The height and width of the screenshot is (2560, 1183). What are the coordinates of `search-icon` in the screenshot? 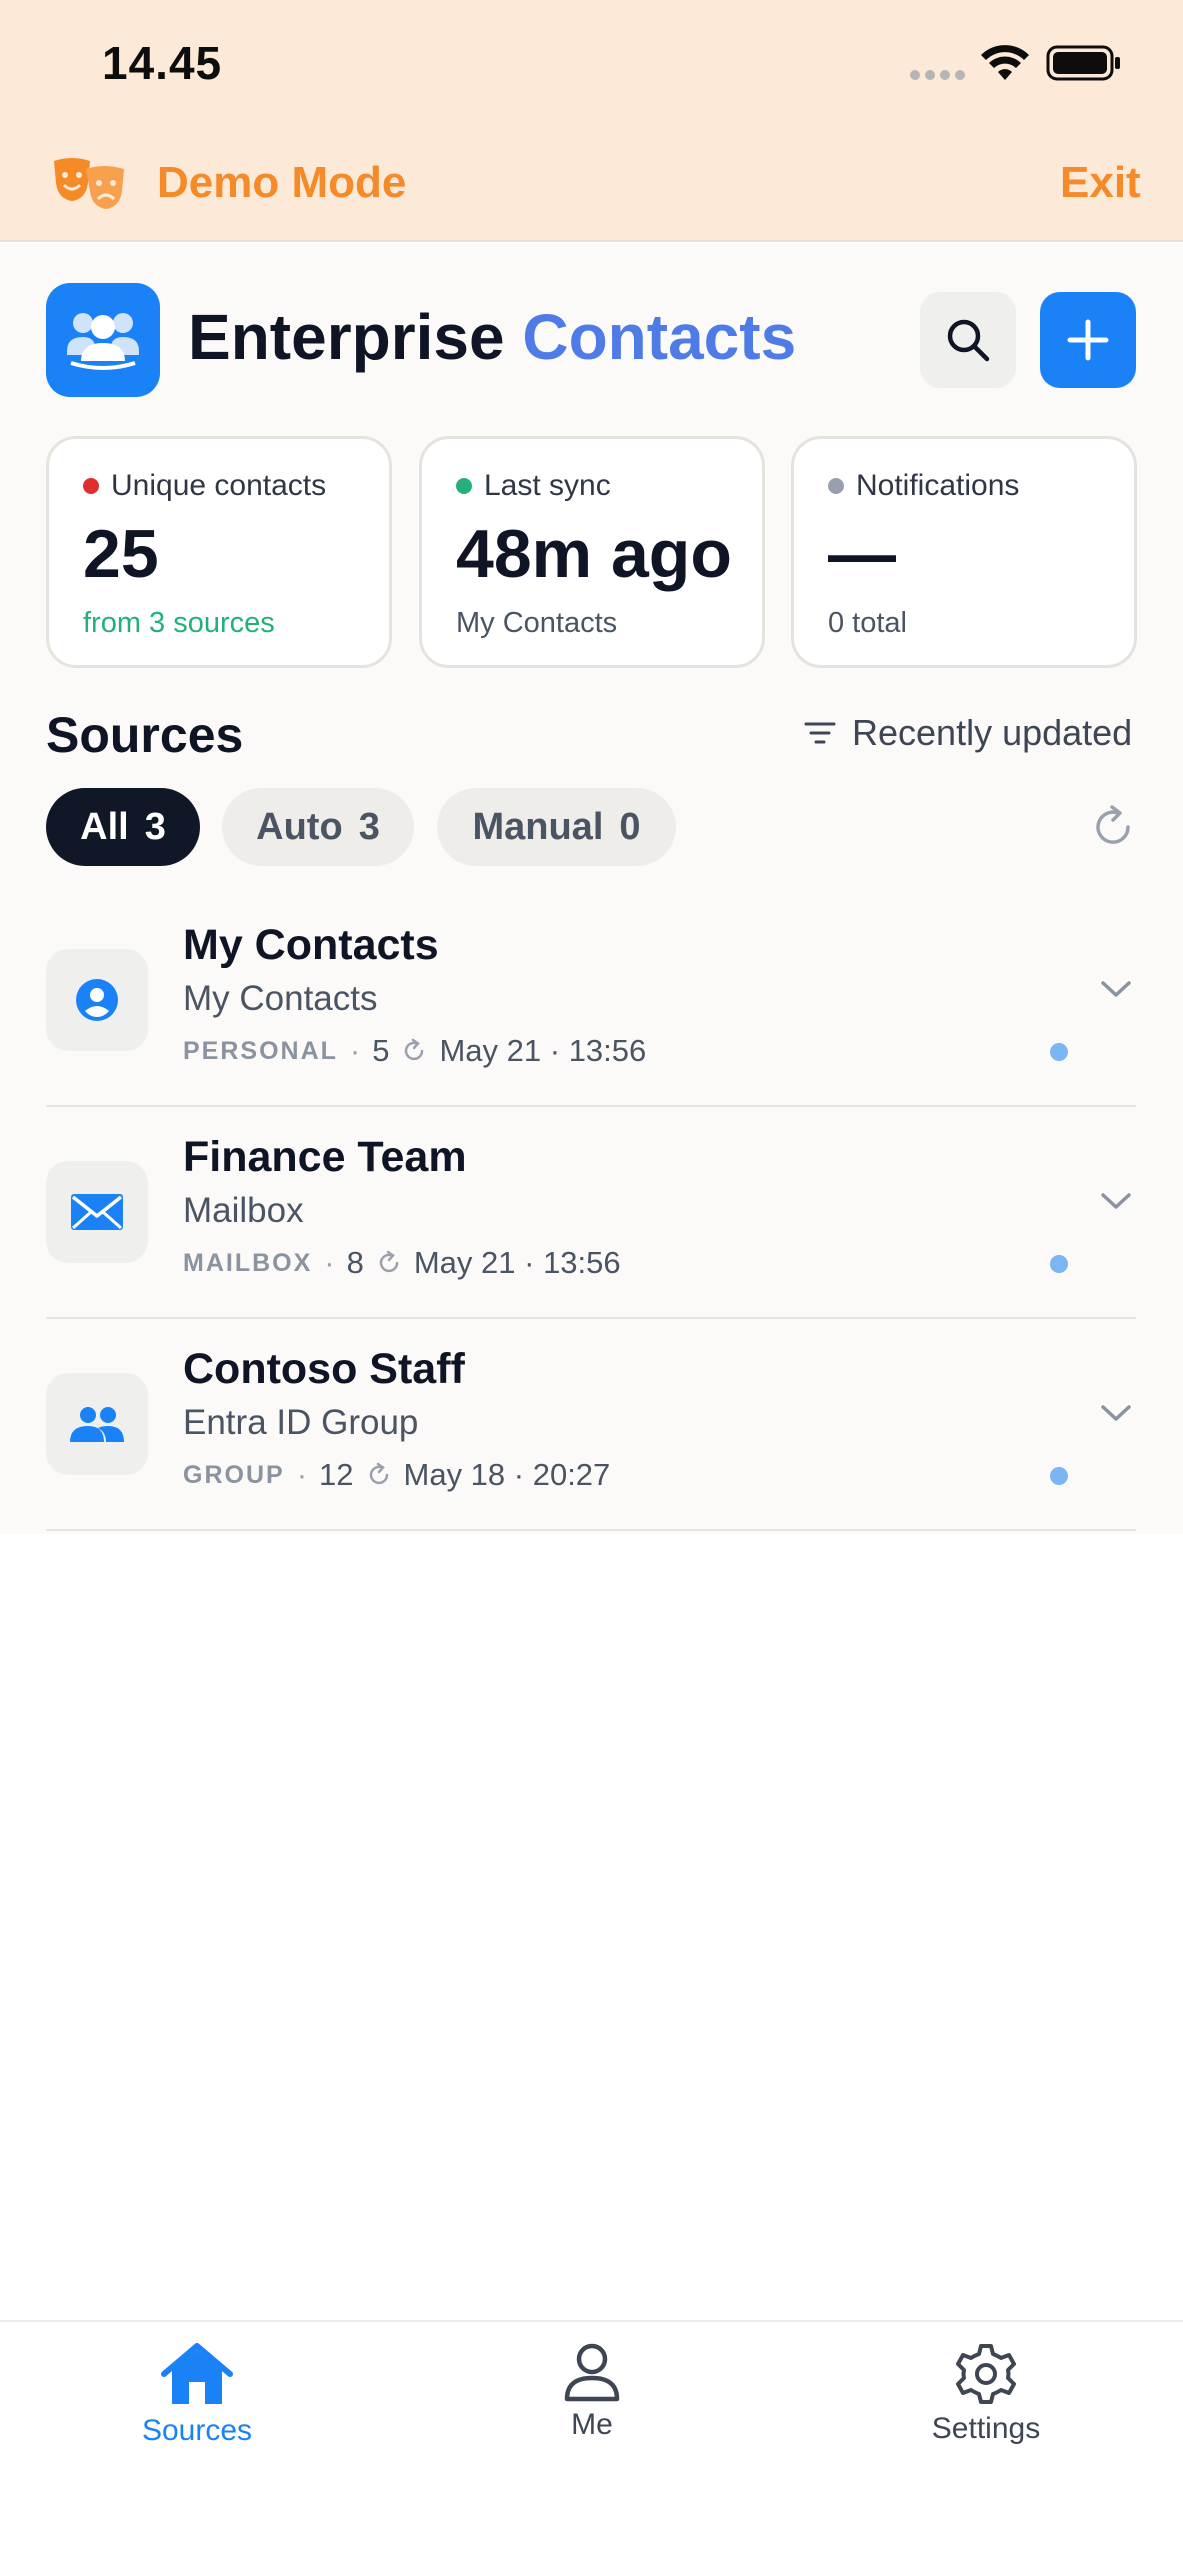 It's located at (968, 340).